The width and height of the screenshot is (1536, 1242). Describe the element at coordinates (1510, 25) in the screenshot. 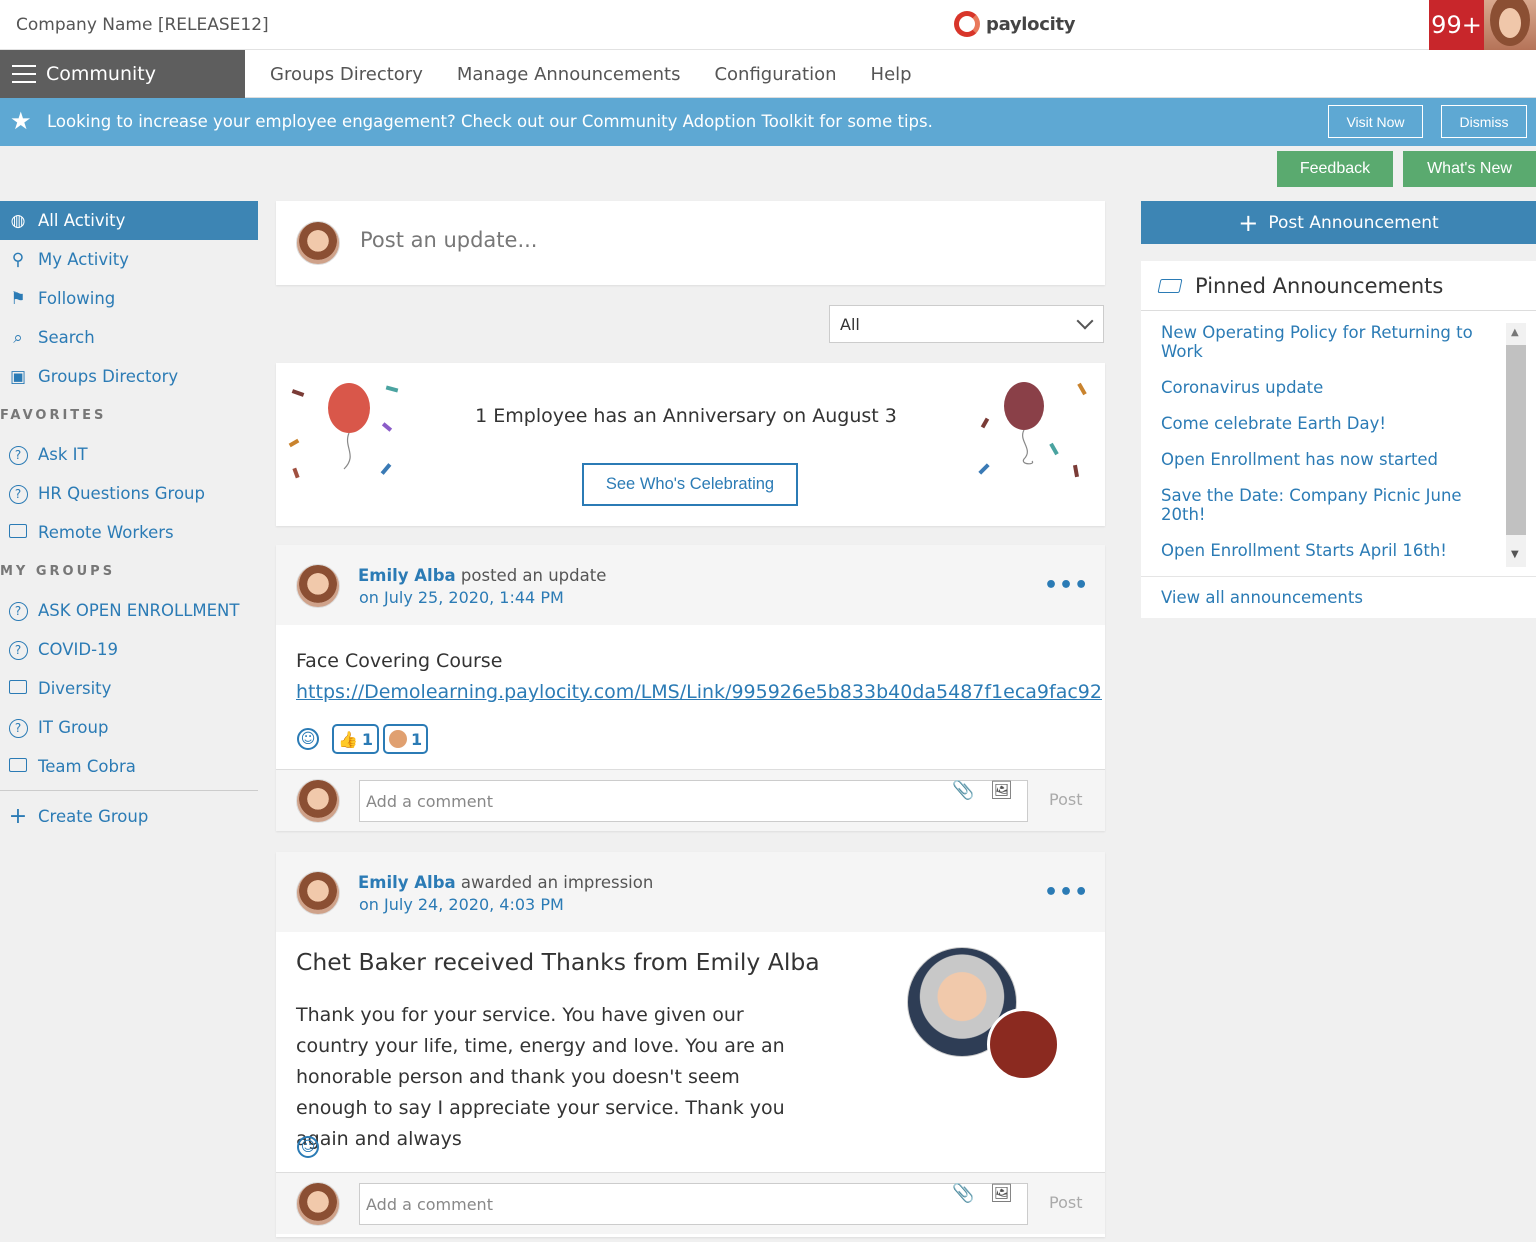

I see `user-avatar` at that location.